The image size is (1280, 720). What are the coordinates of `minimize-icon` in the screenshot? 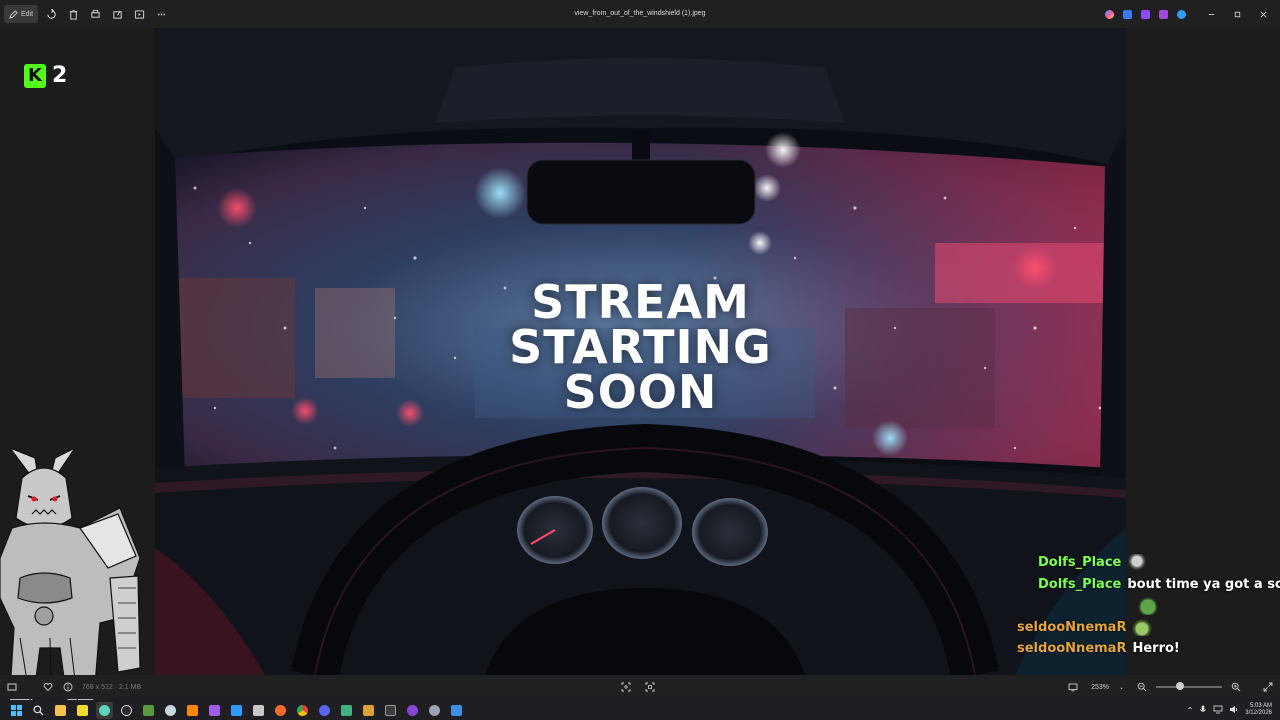 It's located at (1211, 14).